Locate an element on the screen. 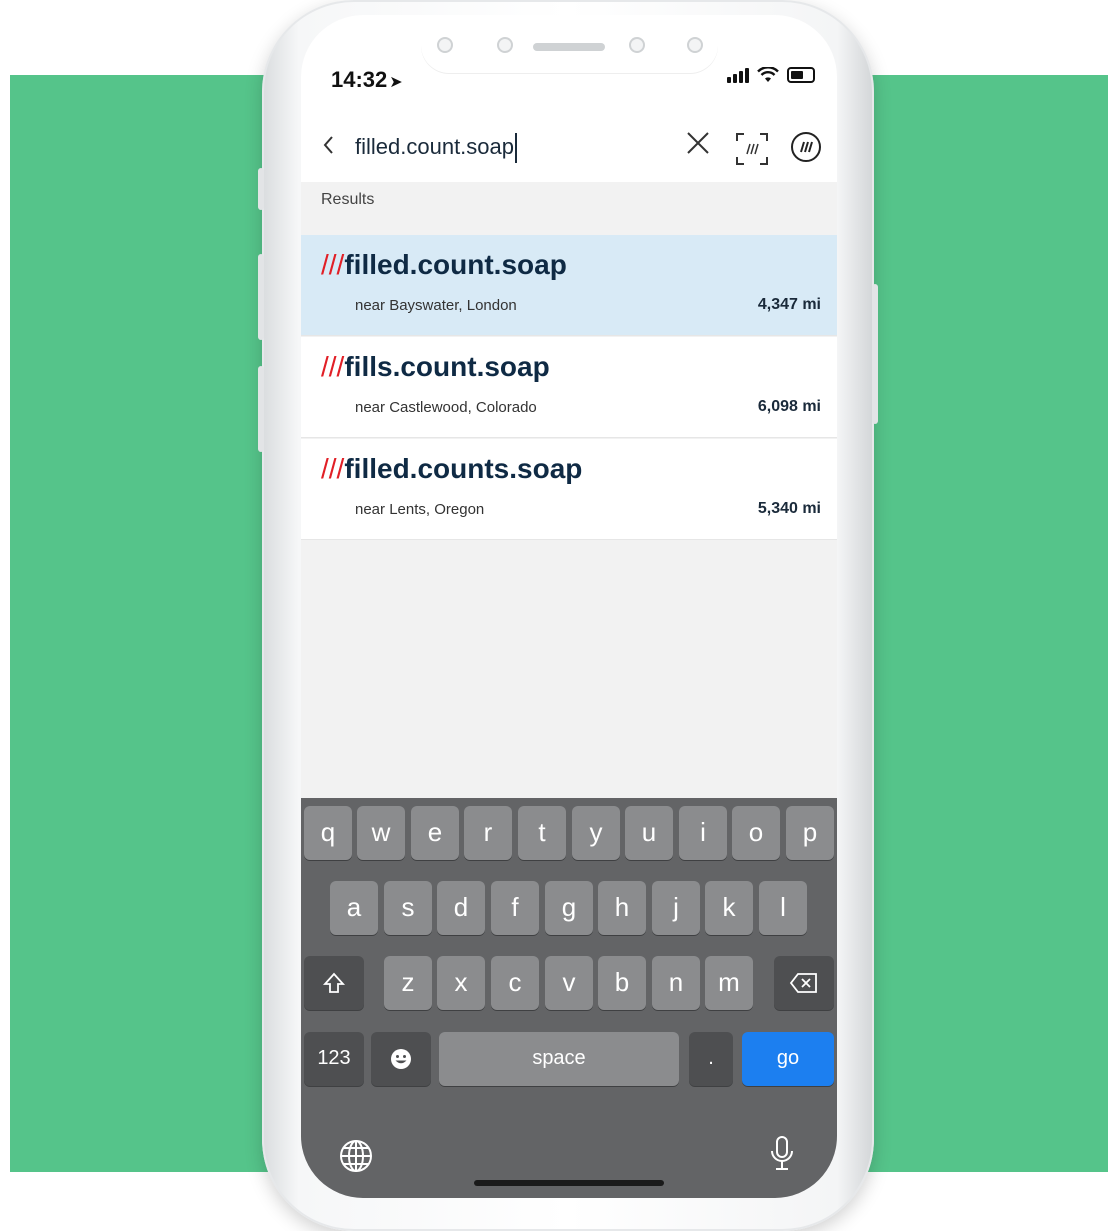  backspace-icon is located at coordinates (803, 983).